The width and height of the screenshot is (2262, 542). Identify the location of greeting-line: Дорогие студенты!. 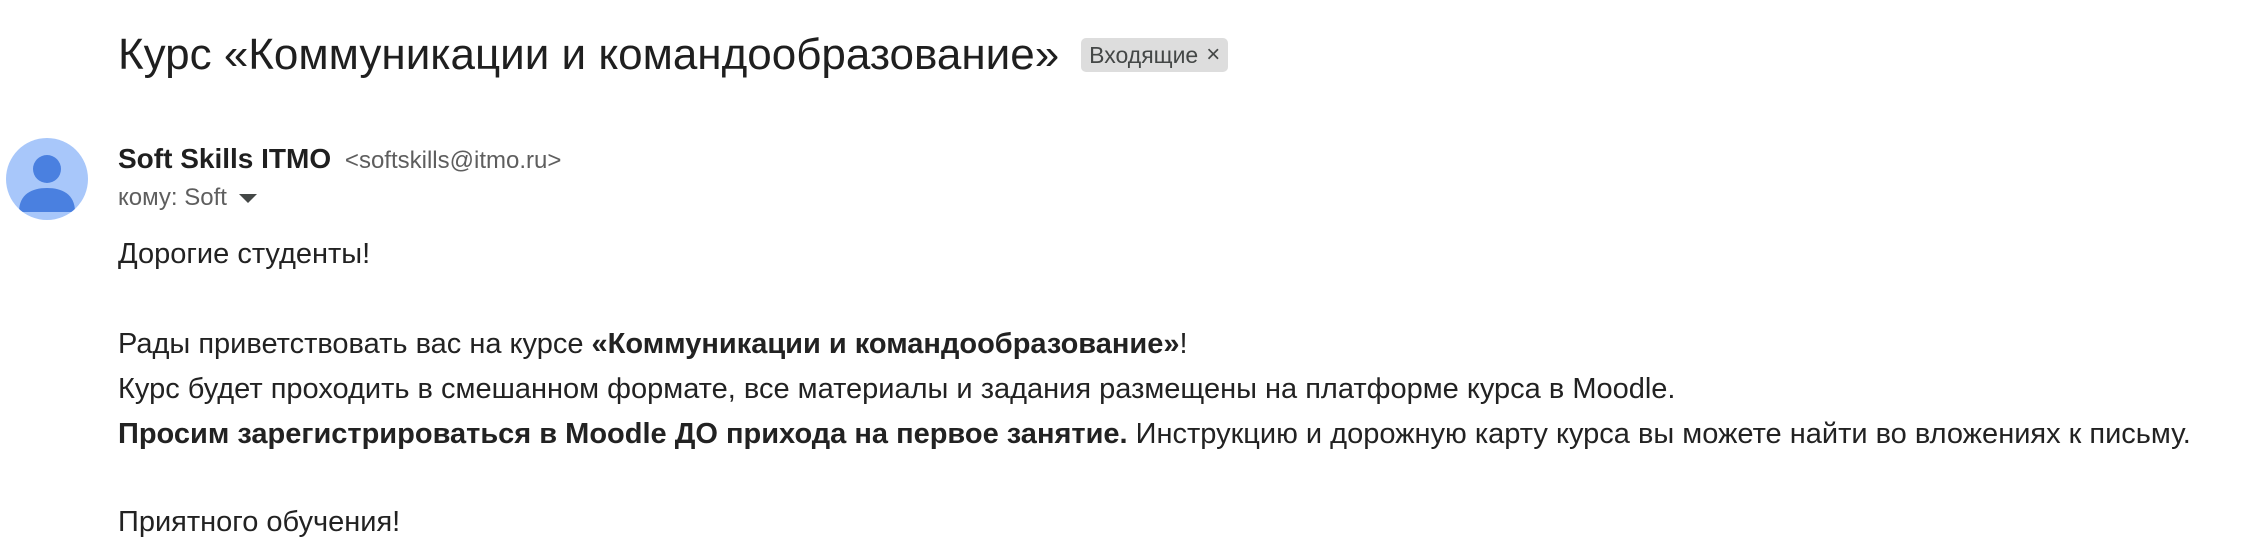
(244, 254).